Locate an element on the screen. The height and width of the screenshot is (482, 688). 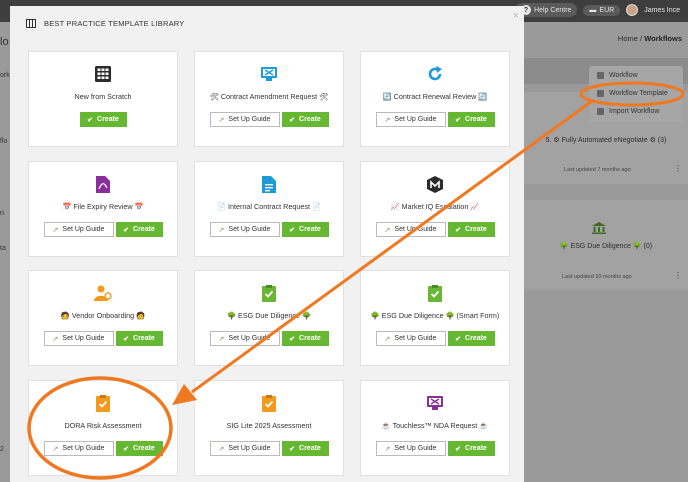
top-bar-actions: ? Help Centre ▬ EUR James Ince is located at coordinates (597, 10).